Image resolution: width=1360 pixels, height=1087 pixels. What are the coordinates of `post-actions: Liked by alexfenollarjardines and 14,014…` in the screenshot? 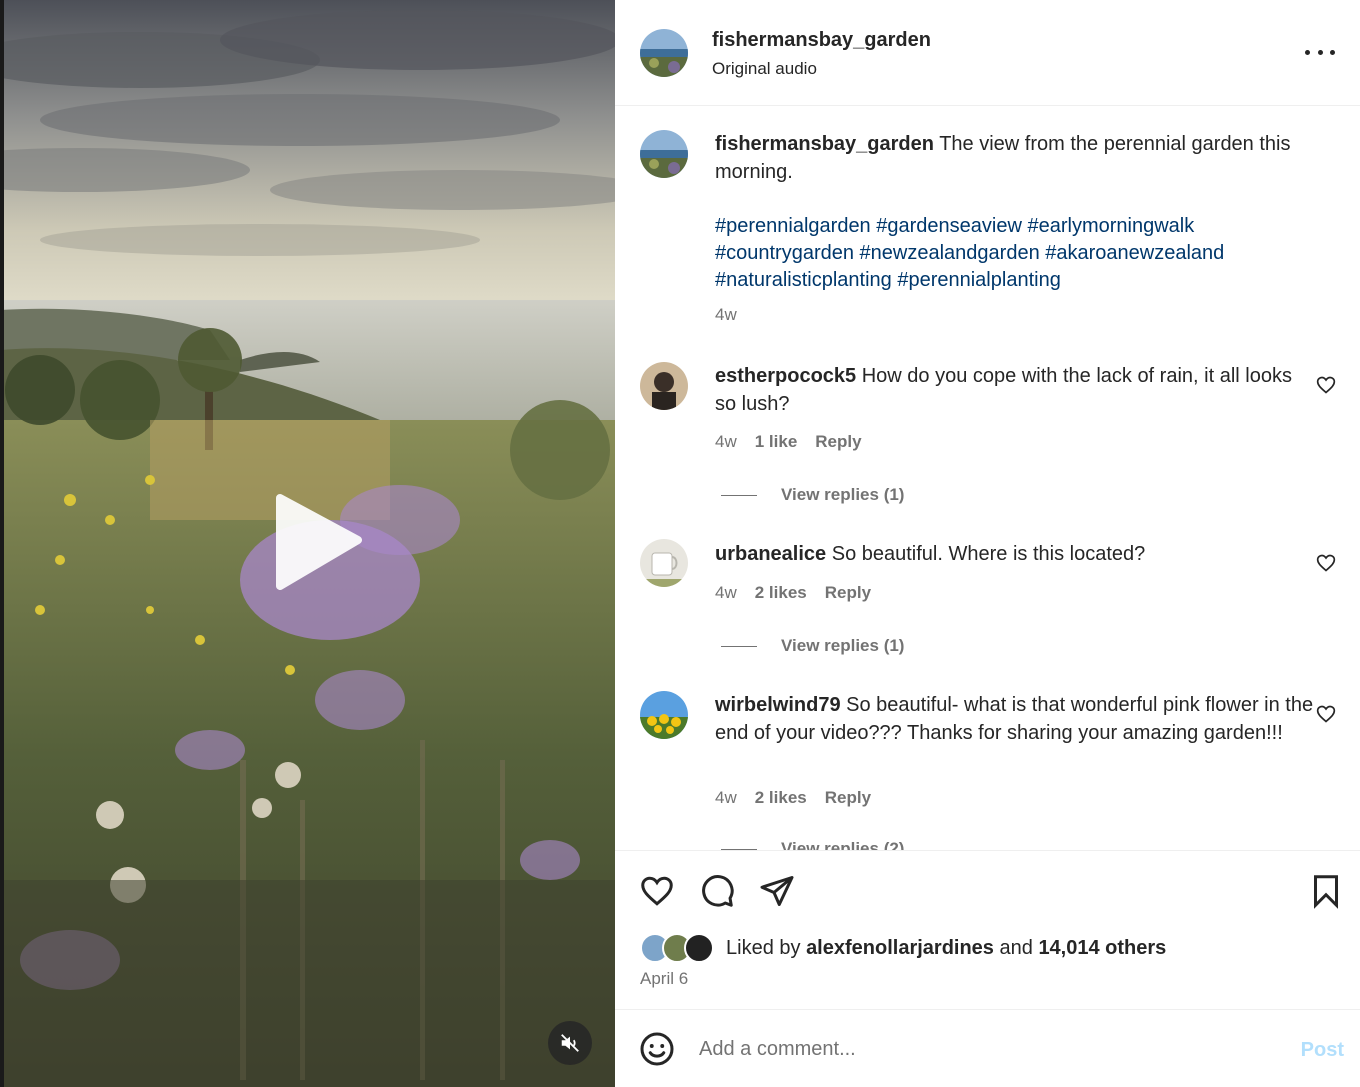 It's located at (987, 930).